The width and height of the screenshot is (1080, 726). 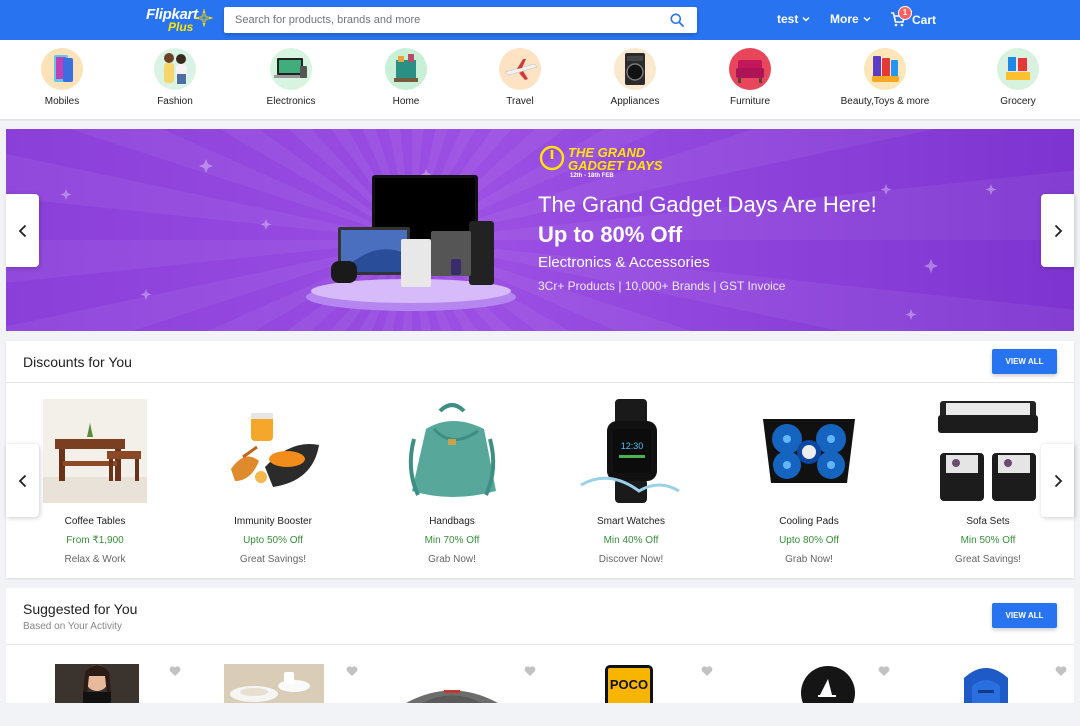 I want to click on chevron-left-icon, so click(x=22, y=480).